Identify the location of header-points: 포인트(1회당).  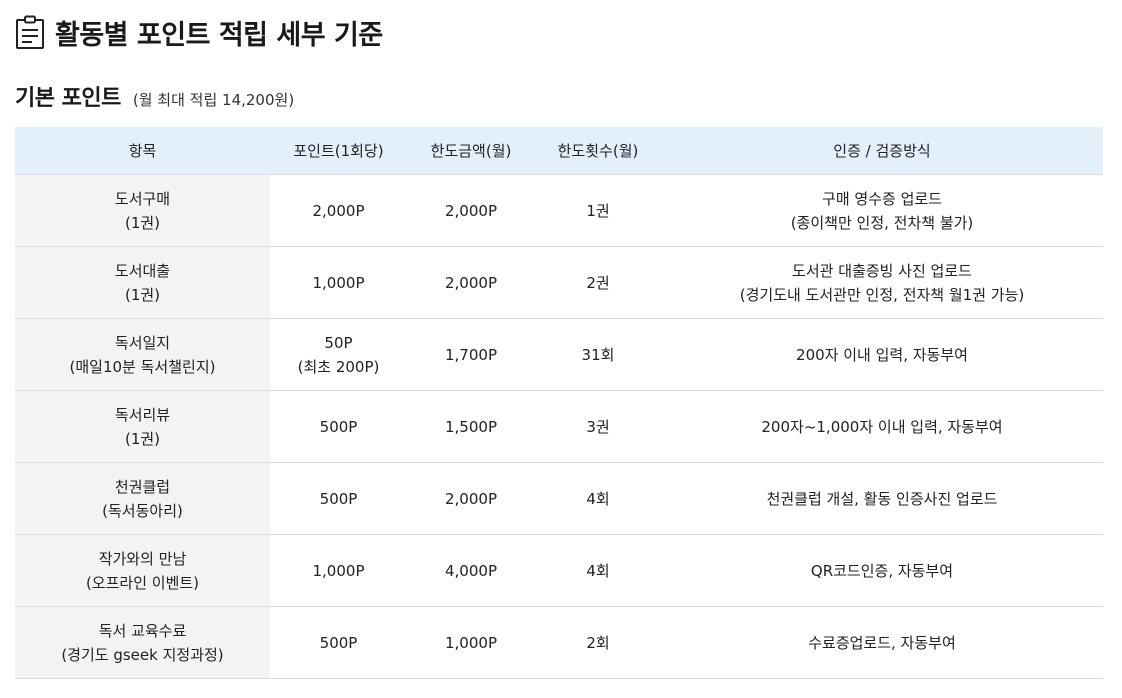
(338, 151).